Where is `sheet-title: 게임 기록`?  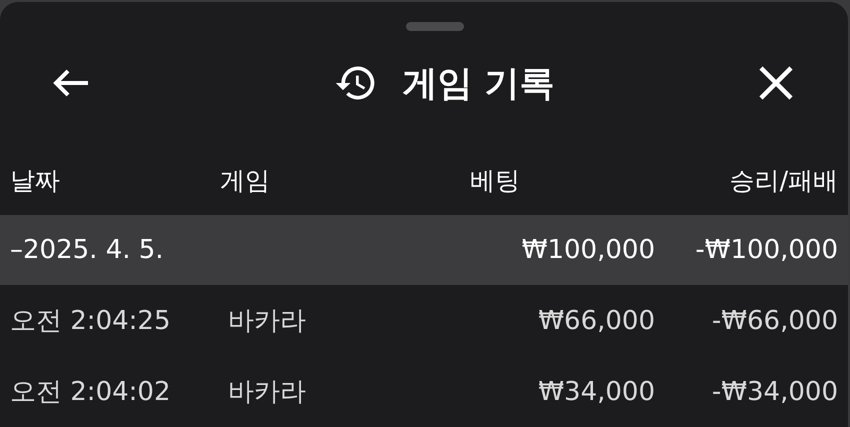 sheet-title: 게임 기록 is located at coordinates (478, 84).